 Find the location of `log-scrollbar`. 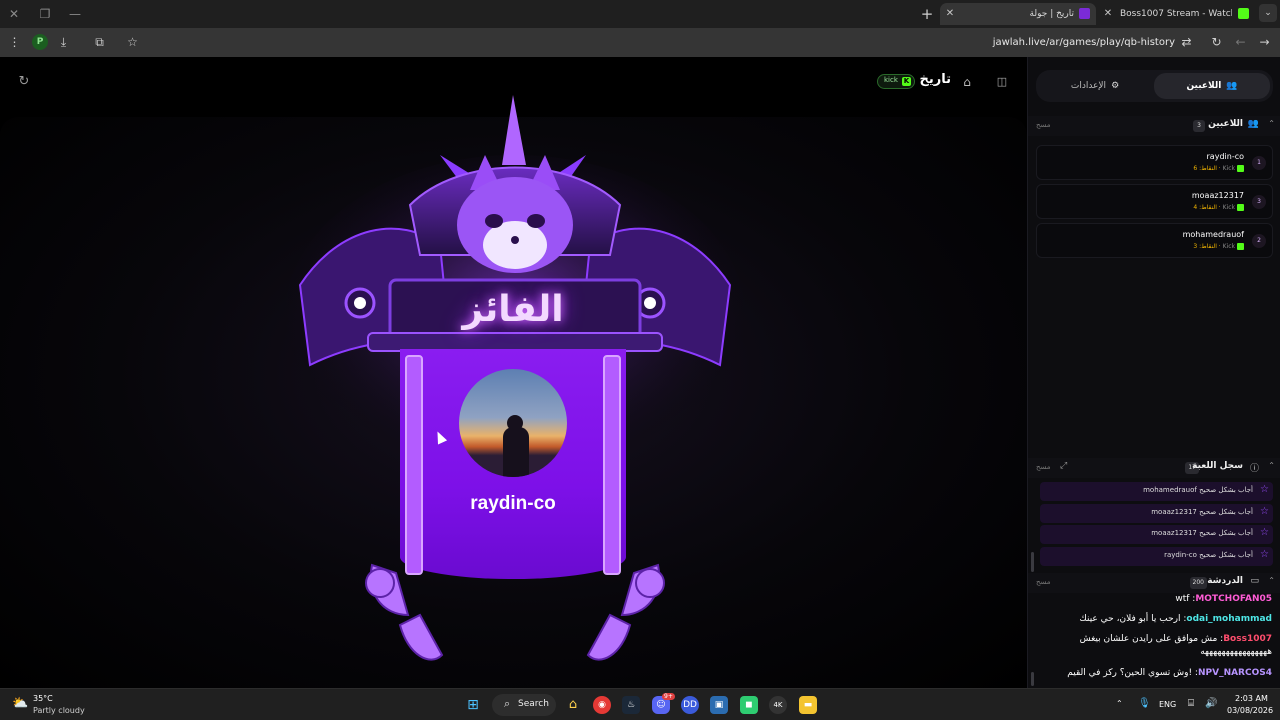

log-scrollbar is located at coordinates (1032, 562).